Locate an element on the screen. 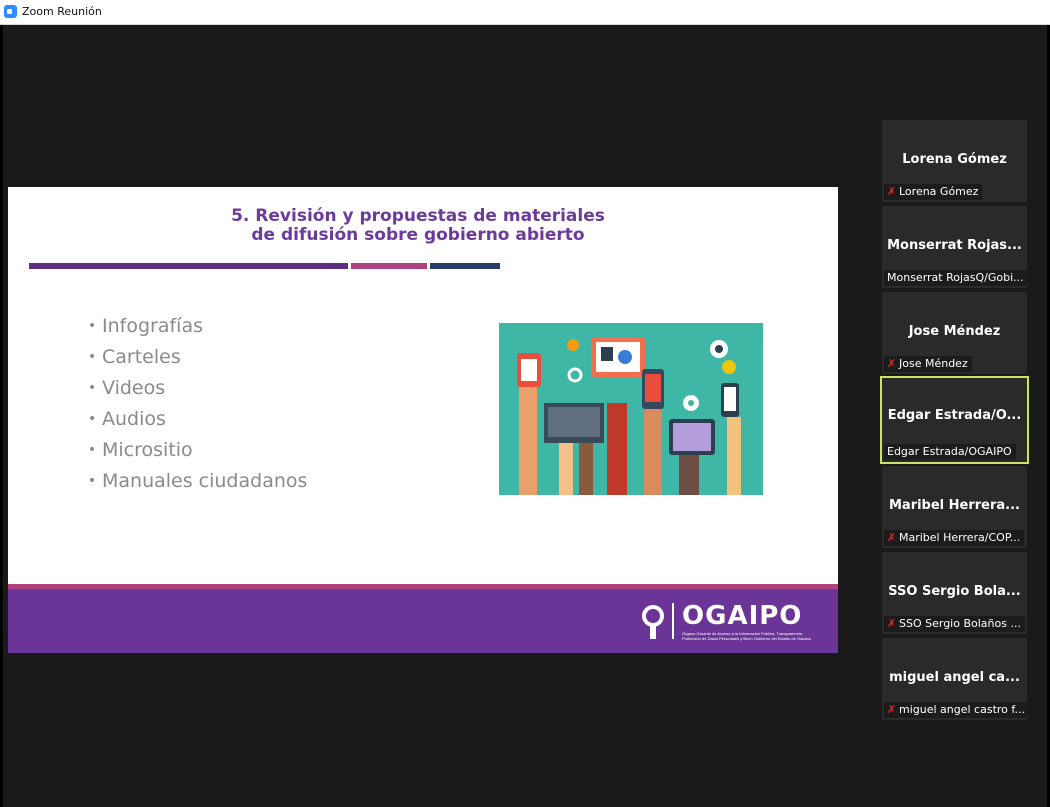 The image size is (1050, 807). participant-tile-active-speaker: Edgar Estrada/O... Edgar Estrada/OGAIPO is located at coordinates (954, 420).